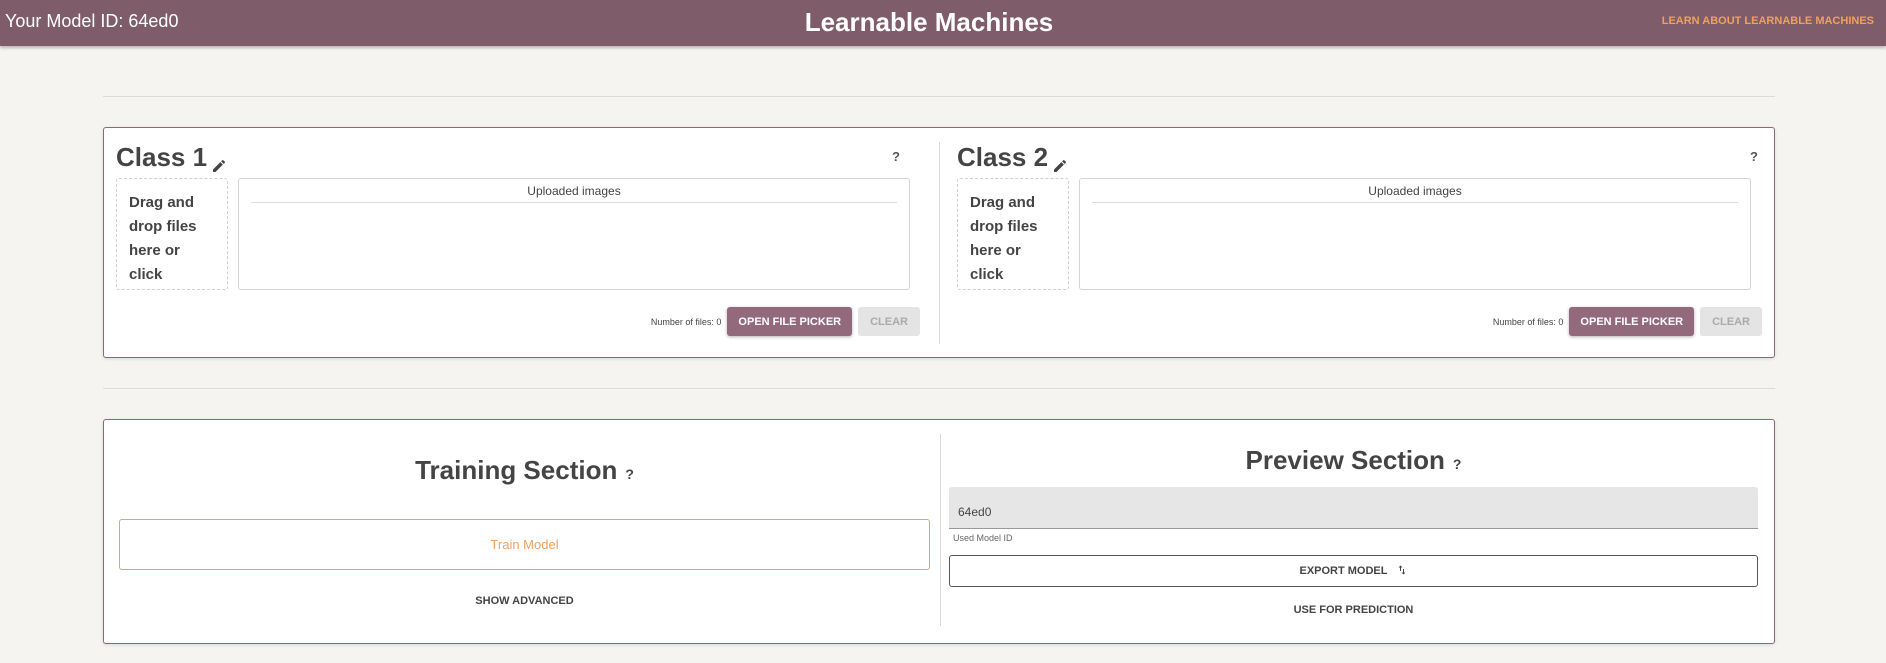 The image size is (1886, 663). What do you see at coordinates (929, 22) in the screenshot?
I see `app-title: Learnable Machines` at bounding box center [929, 22].